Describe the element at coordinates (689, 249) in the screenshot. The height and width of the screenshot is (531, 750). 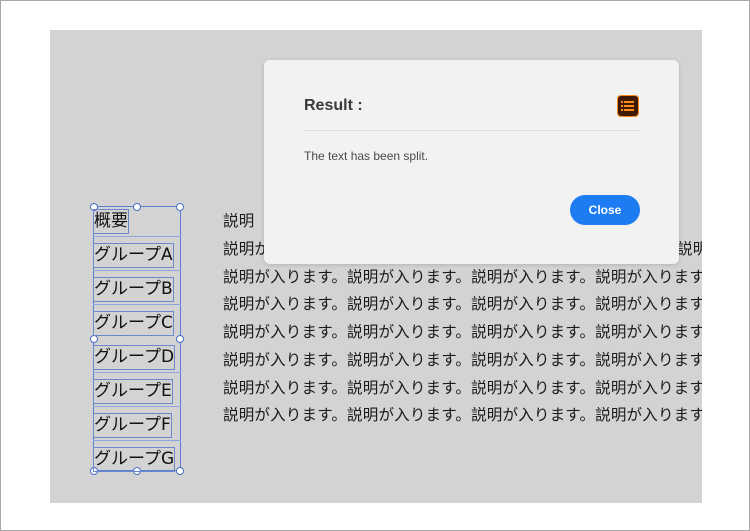
I see `description-line-edge: 説明` at that location.